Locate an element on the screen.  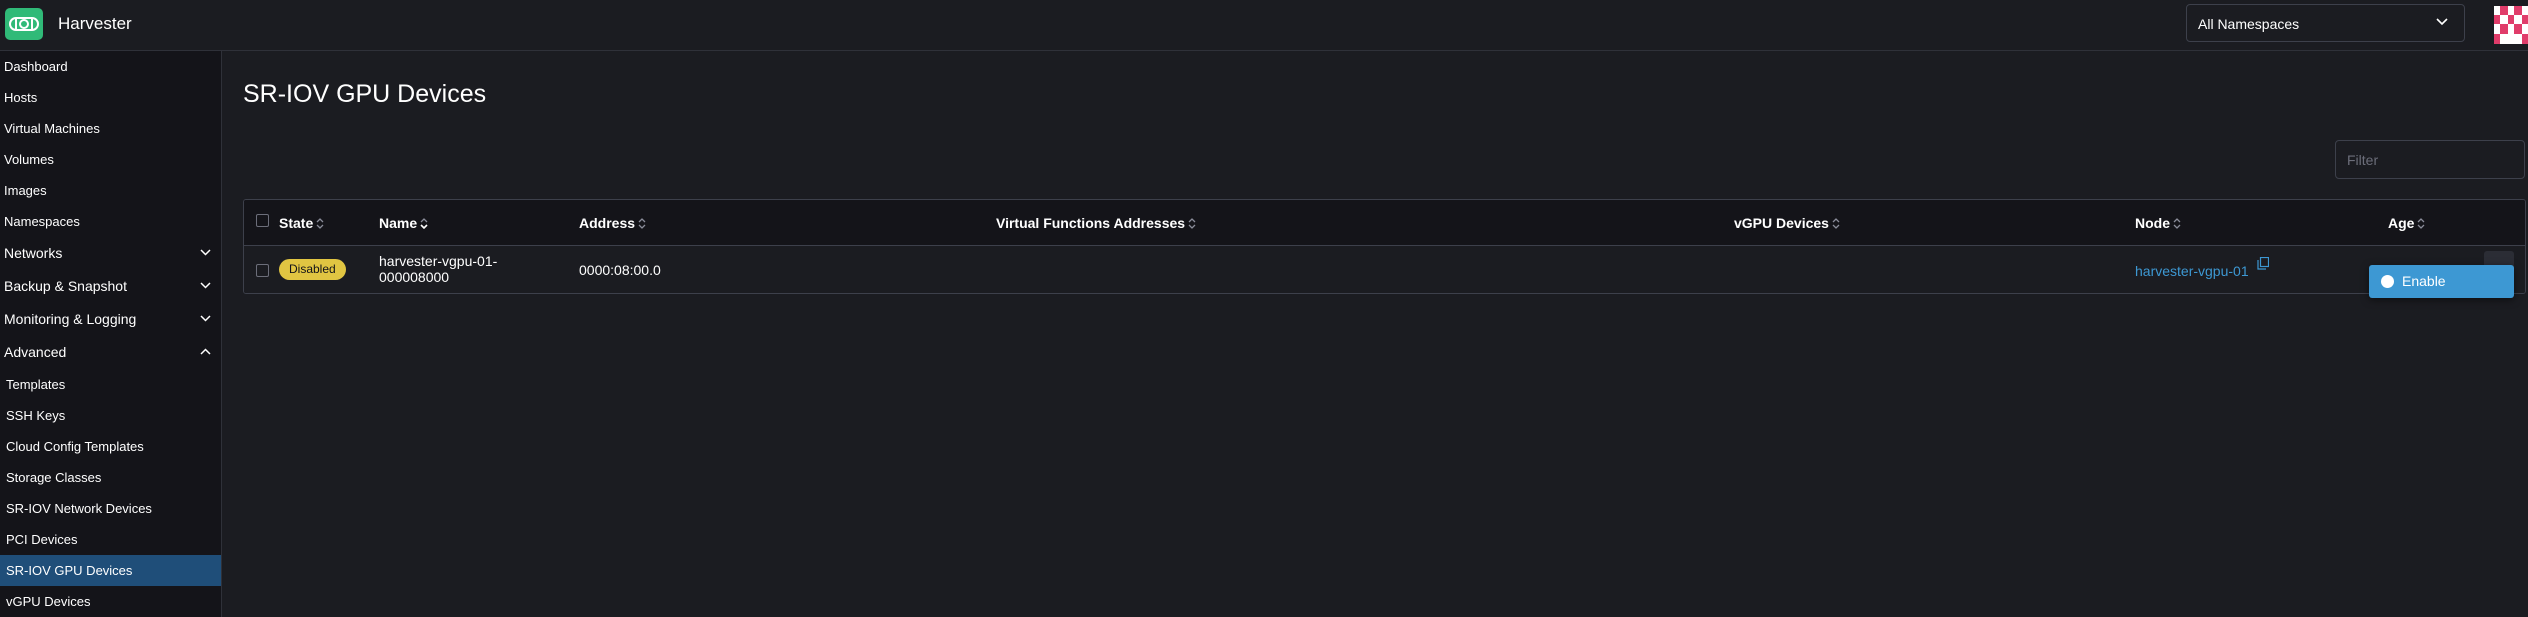
menu-item-enable: Enable is located at coordinates (2441, 281).